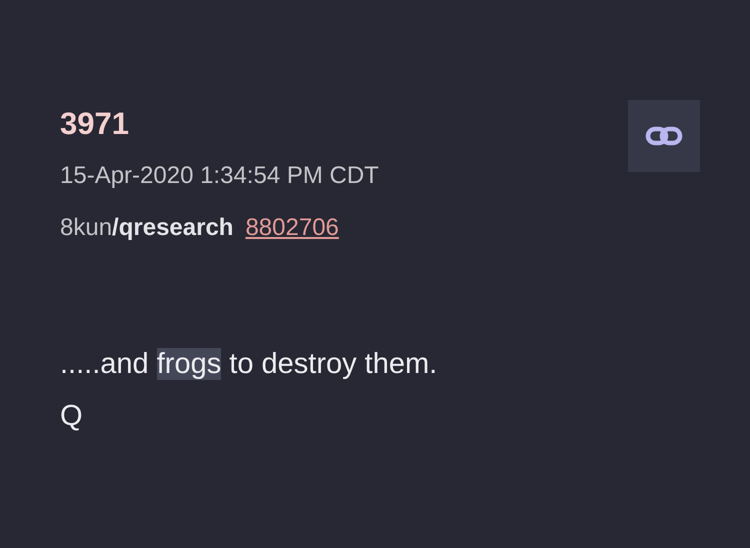 The width and height of the screenshot is (750, 548). What do you see at coordinates (219, 176) in the screenshot?
I see `post-timestamp: 15-Apr-2020 1:34:54 PM CDT` at bounding box center [219, 176].